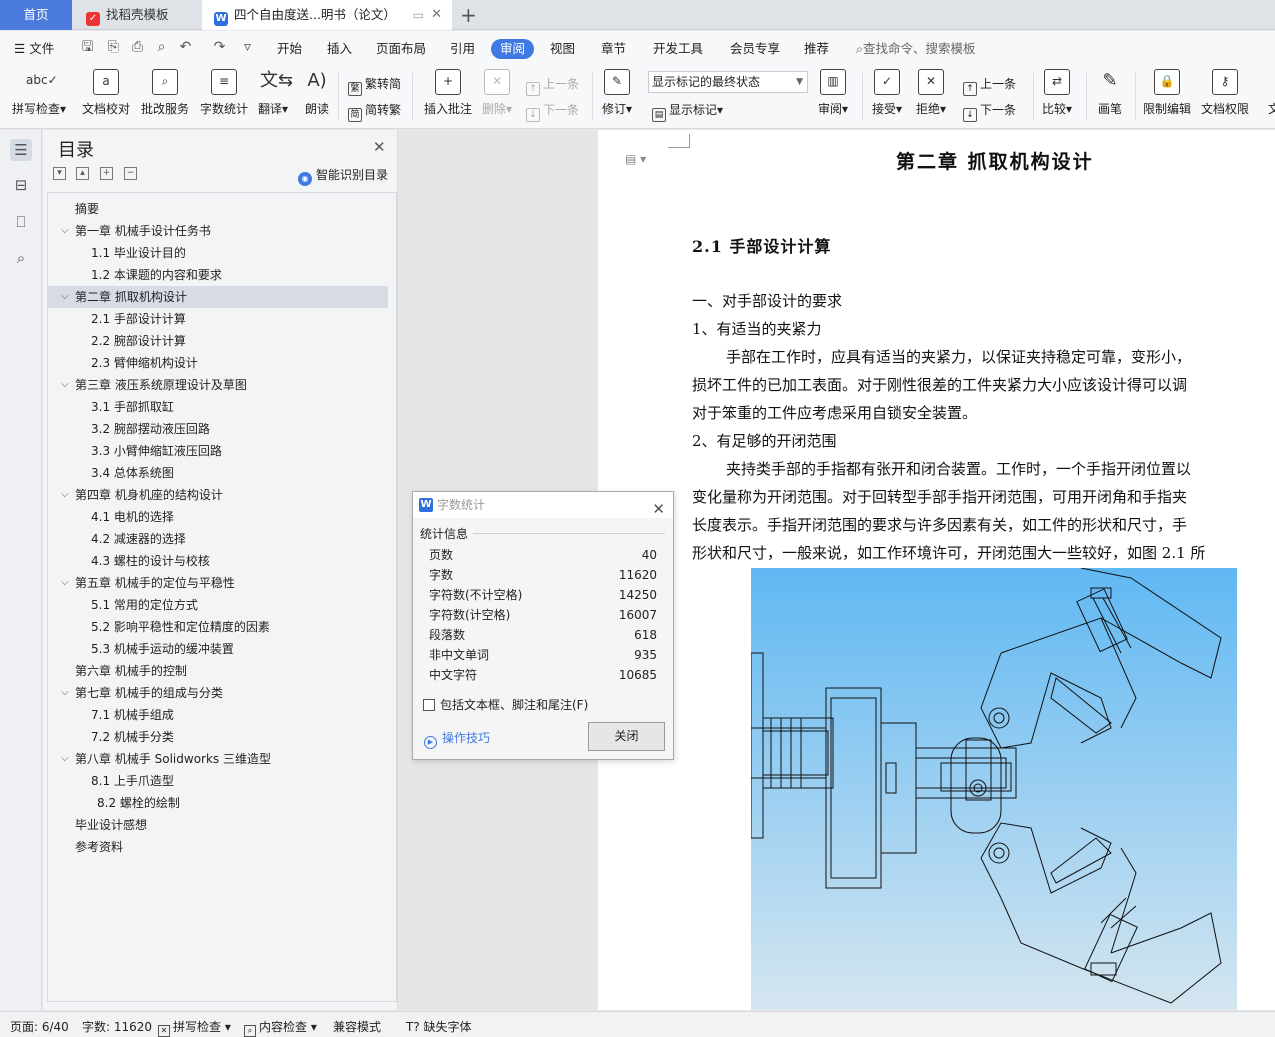  What do you see at coordinates (218, 231) in the screenshot?
I see `toc-item: ⌵ 第一章 机械手设计任务书` at bounding box center [218, 231].